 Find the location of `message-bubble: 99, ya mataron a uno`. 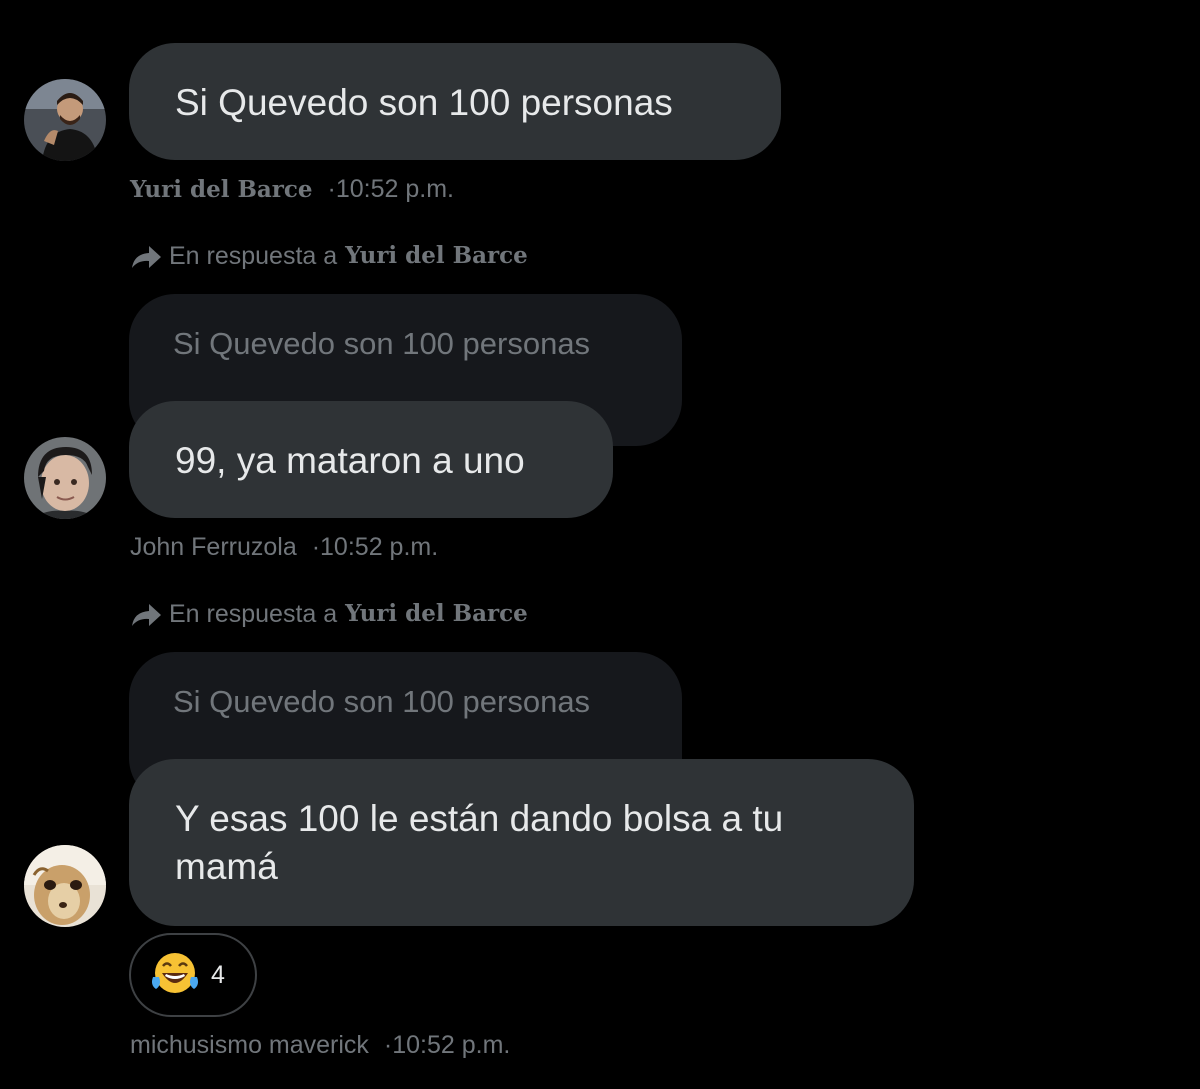

message-bubble: 99, ya mataron a uno is located at coordinates (371, 459).